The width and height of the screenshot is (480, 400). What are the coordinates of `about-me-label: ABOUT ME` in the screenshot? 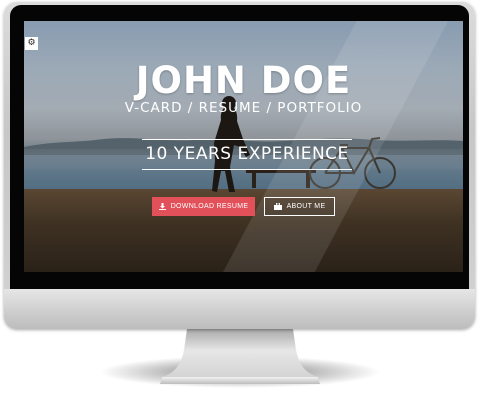 It's located at (306, 206).